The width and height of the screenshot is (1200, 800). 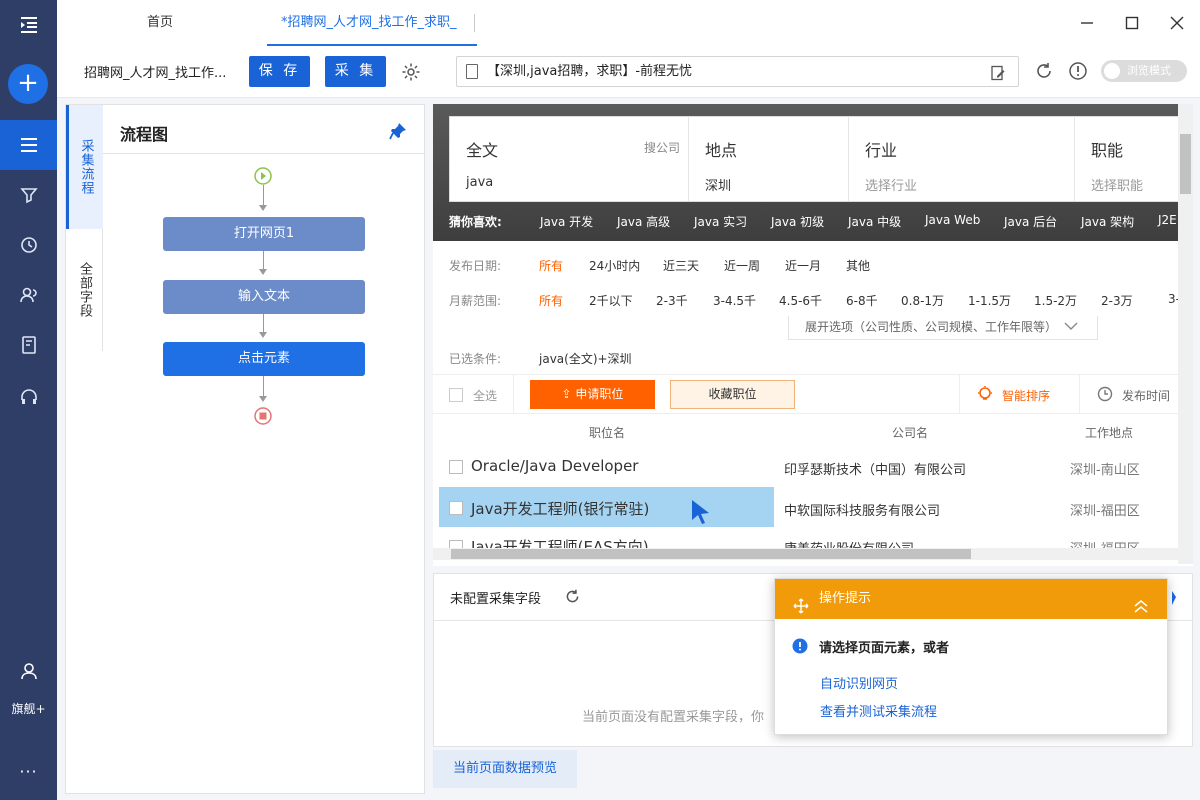 What do you see at coordinates (84, 290) in the screenshot?
I see `tab-all-fields: 全部字段` at bounding box center [84, 290].